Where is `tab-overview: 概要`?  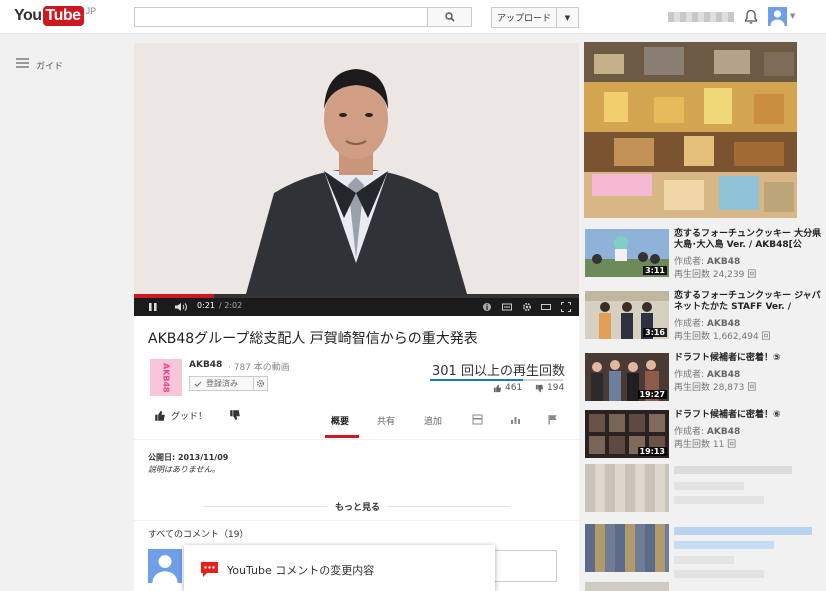 tab-overview: 概要 is located at coordinates (340, 420).